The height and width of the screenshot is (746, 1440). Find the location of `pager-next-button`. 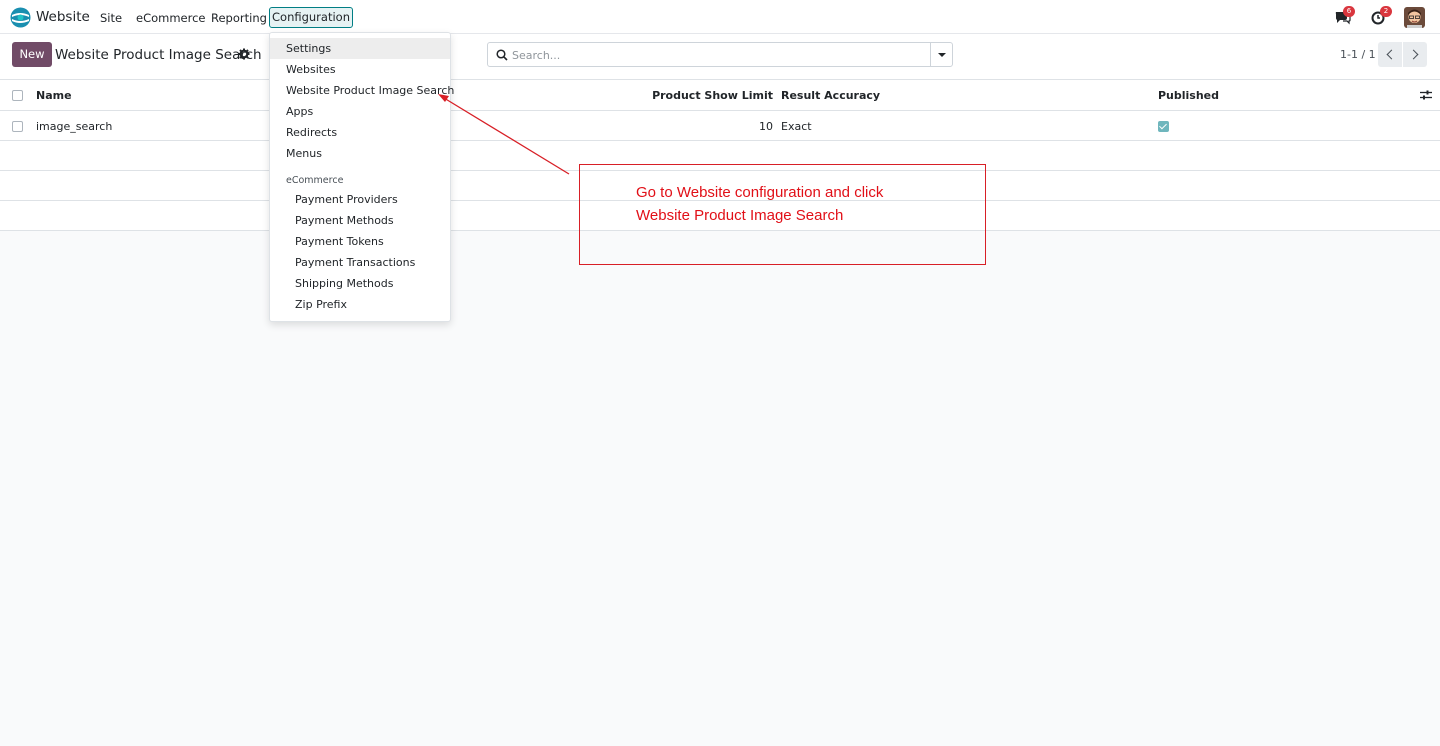

pager-next-button is located at coordinates (1415, 54).